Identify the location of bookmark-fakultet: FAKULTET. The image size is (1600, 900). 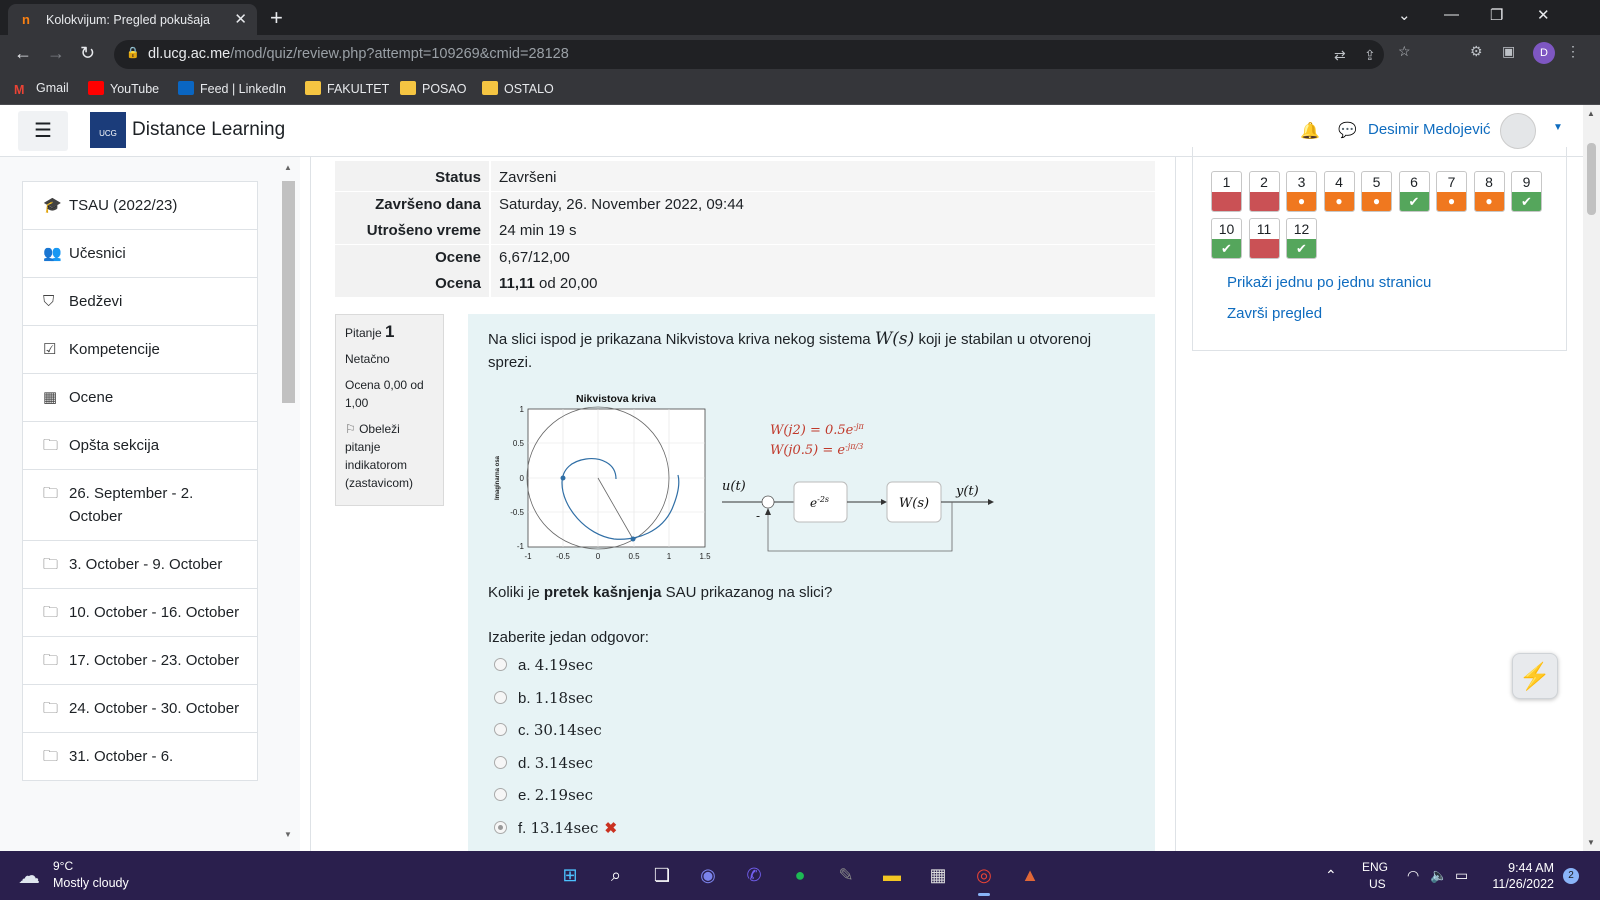
(347, 88).